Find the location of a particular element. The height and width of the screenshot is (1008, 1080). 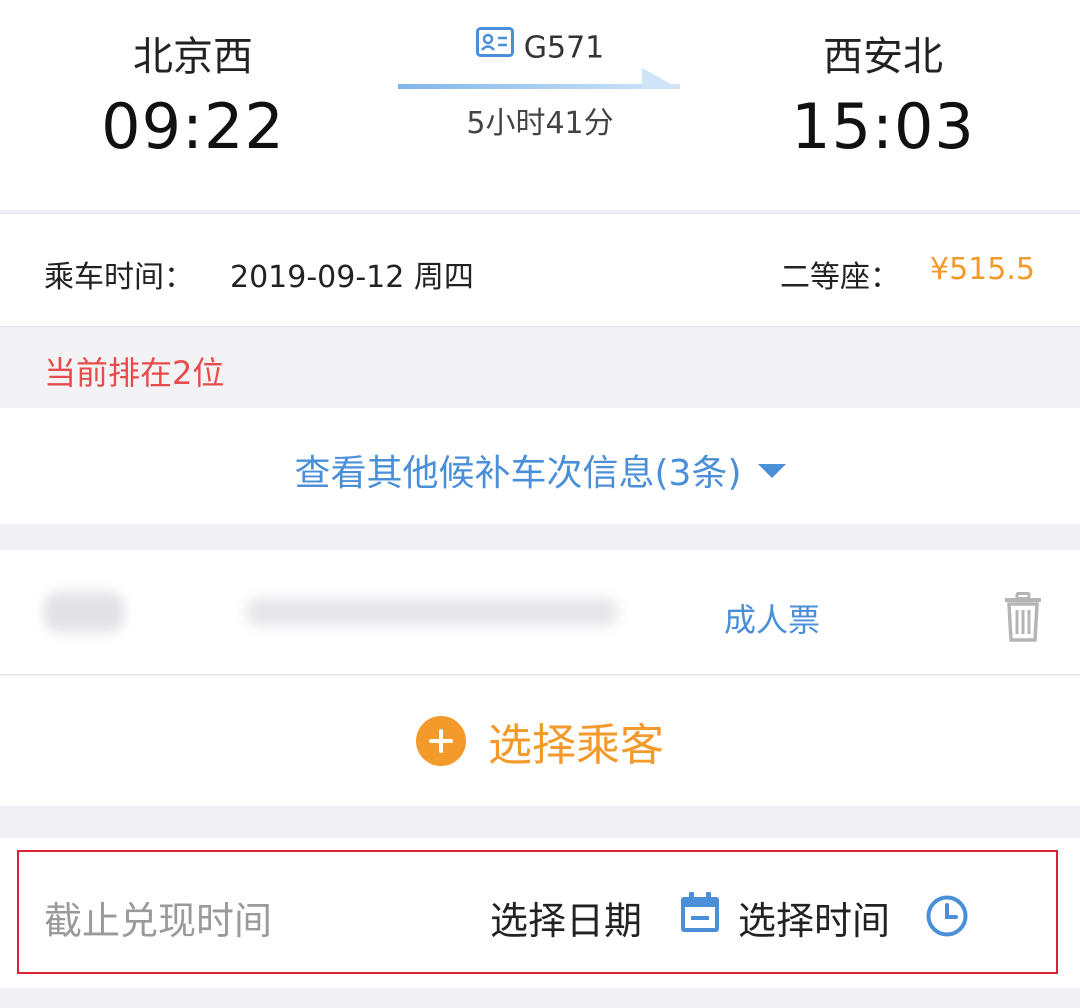

add-passenger-label: 选择乘客 is located at coordinates (576, 745).